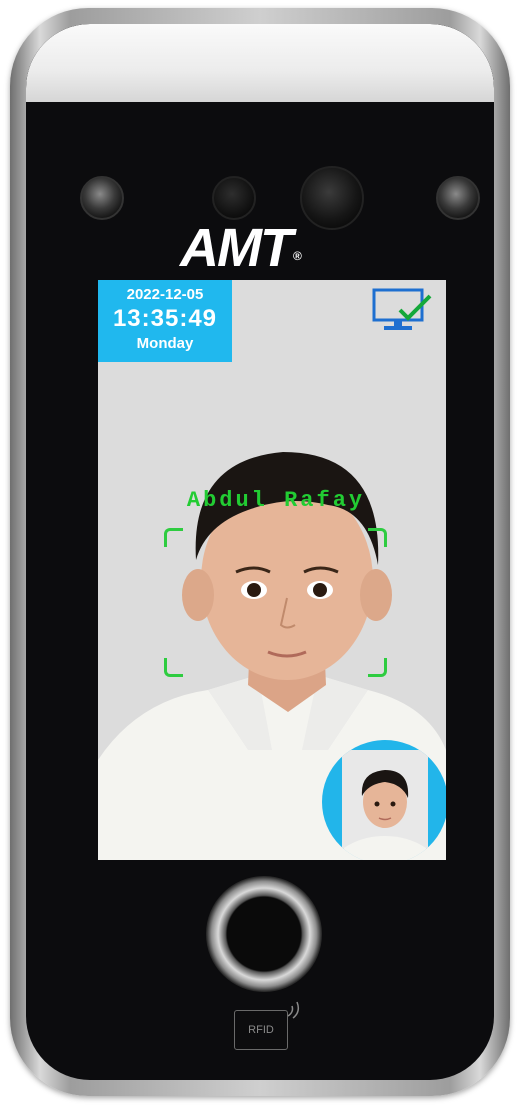 The image size is (524, 1105). Describe the element at coordinates (297, 256) in the screenshot. I see `registered-mark: ®` at that location.